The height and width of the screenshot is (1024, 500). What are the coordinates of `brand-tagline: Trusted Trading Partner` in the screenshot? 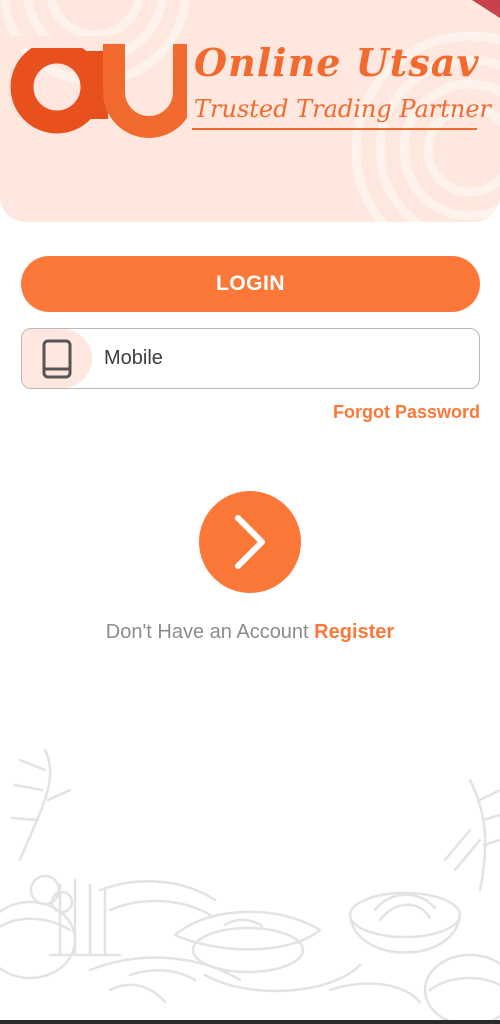 It's located at (342, 109).